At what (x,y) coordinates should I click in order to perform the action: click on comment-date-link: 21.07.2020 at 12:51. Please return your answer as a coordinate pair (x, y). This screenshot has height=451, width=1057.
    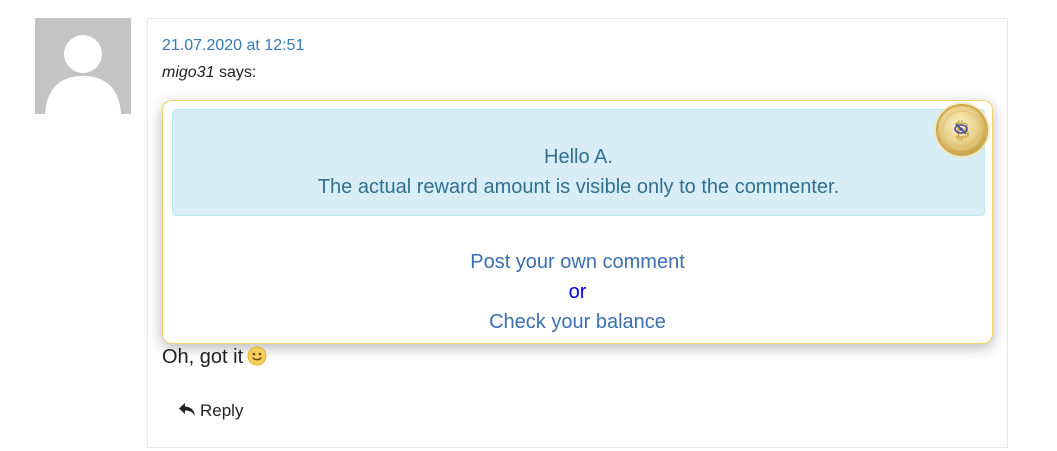
    Looking at the image, I should click on (233, 46).